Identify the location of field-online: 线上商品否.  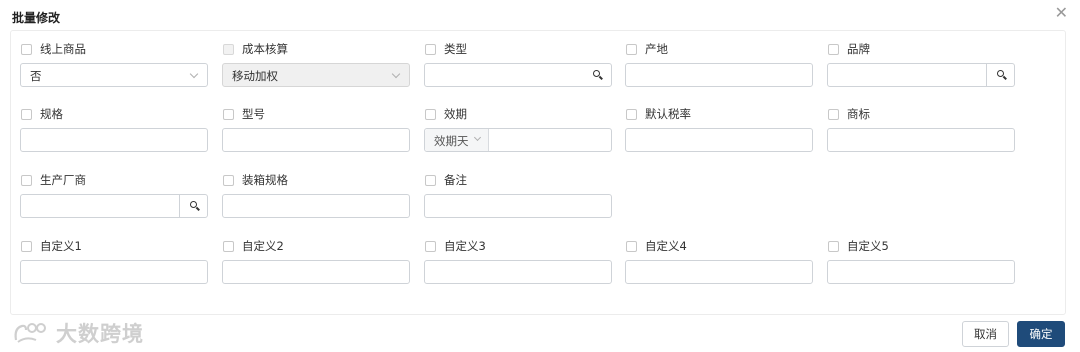
(114, 64).